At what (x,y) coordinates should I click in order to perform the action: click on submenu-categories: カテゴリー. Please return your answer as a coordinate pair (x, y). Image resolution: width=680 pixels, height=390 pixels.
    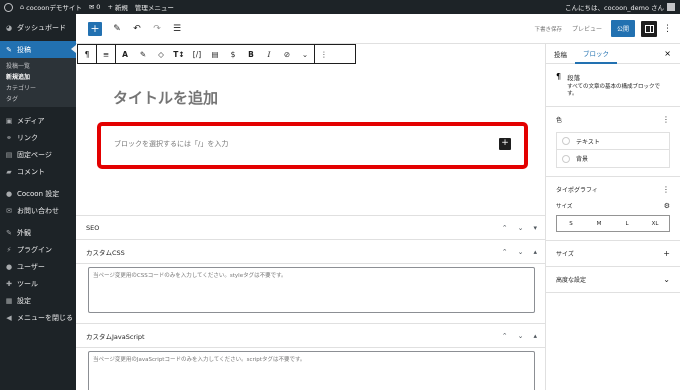
    Looking at the image, I should click on (38, 87).